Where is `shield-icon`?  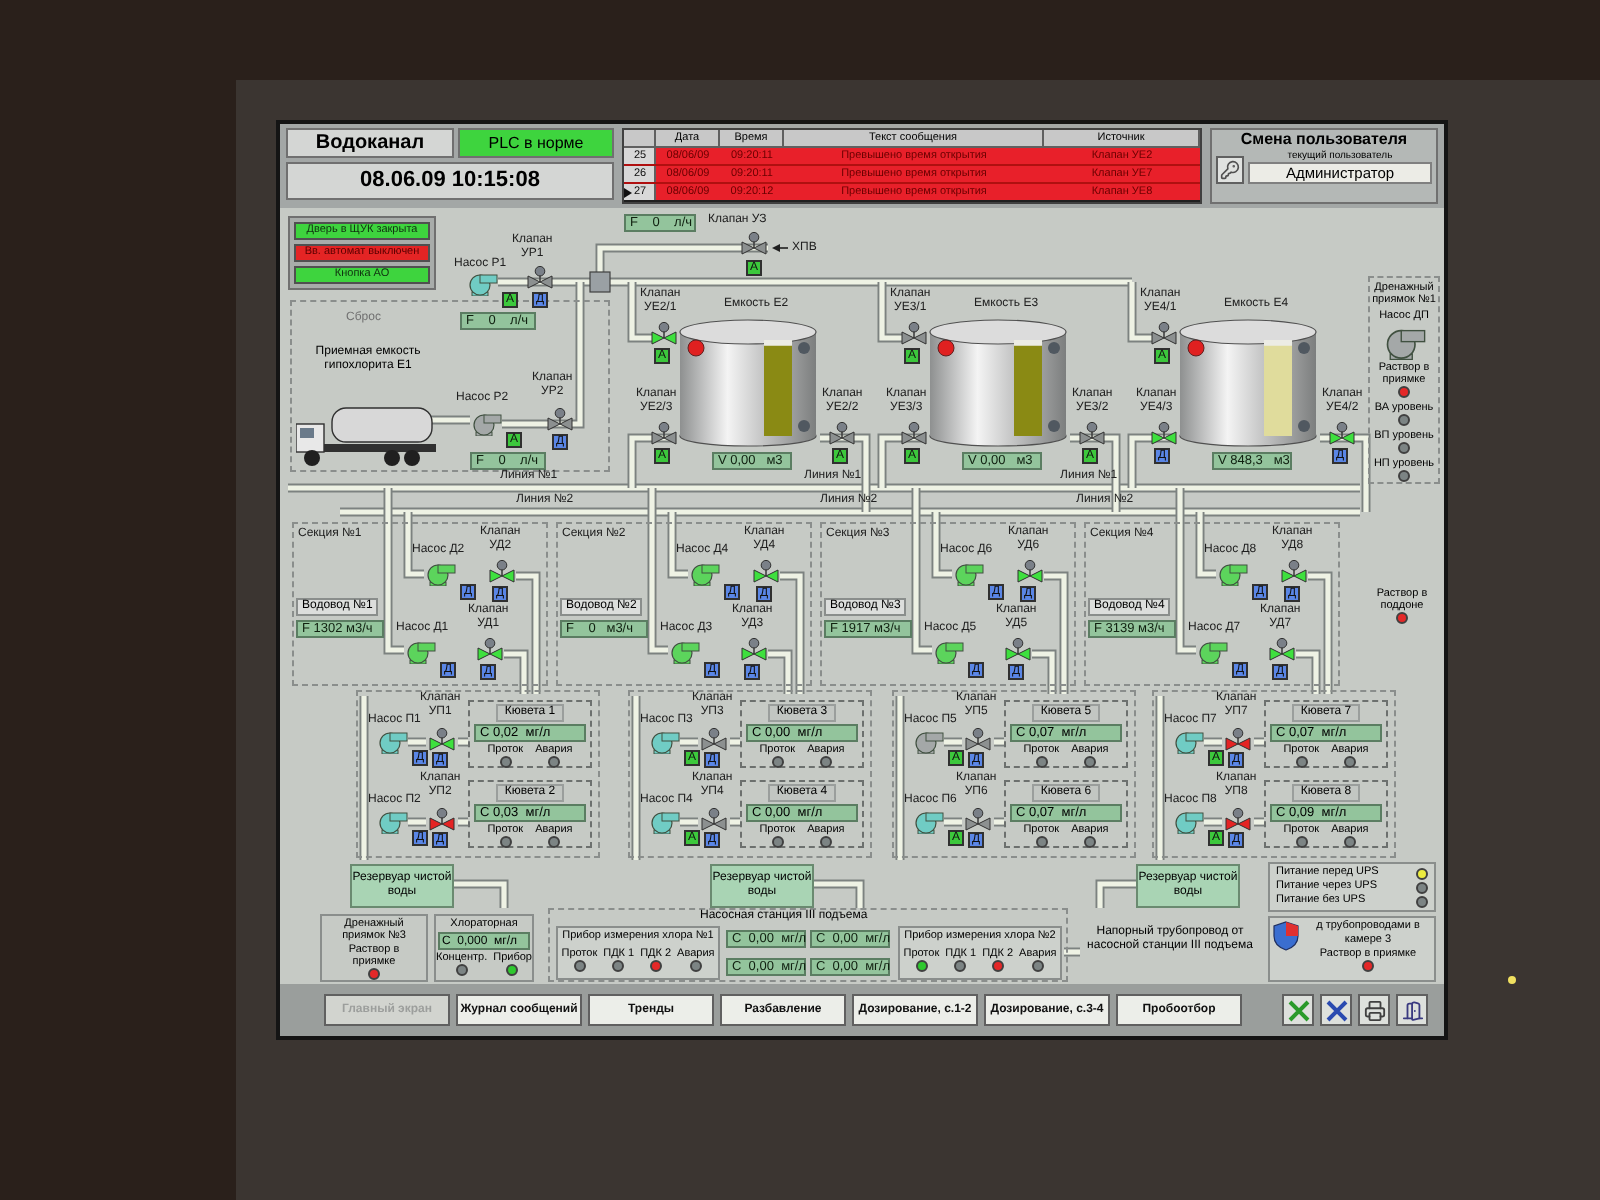 shield-icon is located at coordinates (1286, 936).